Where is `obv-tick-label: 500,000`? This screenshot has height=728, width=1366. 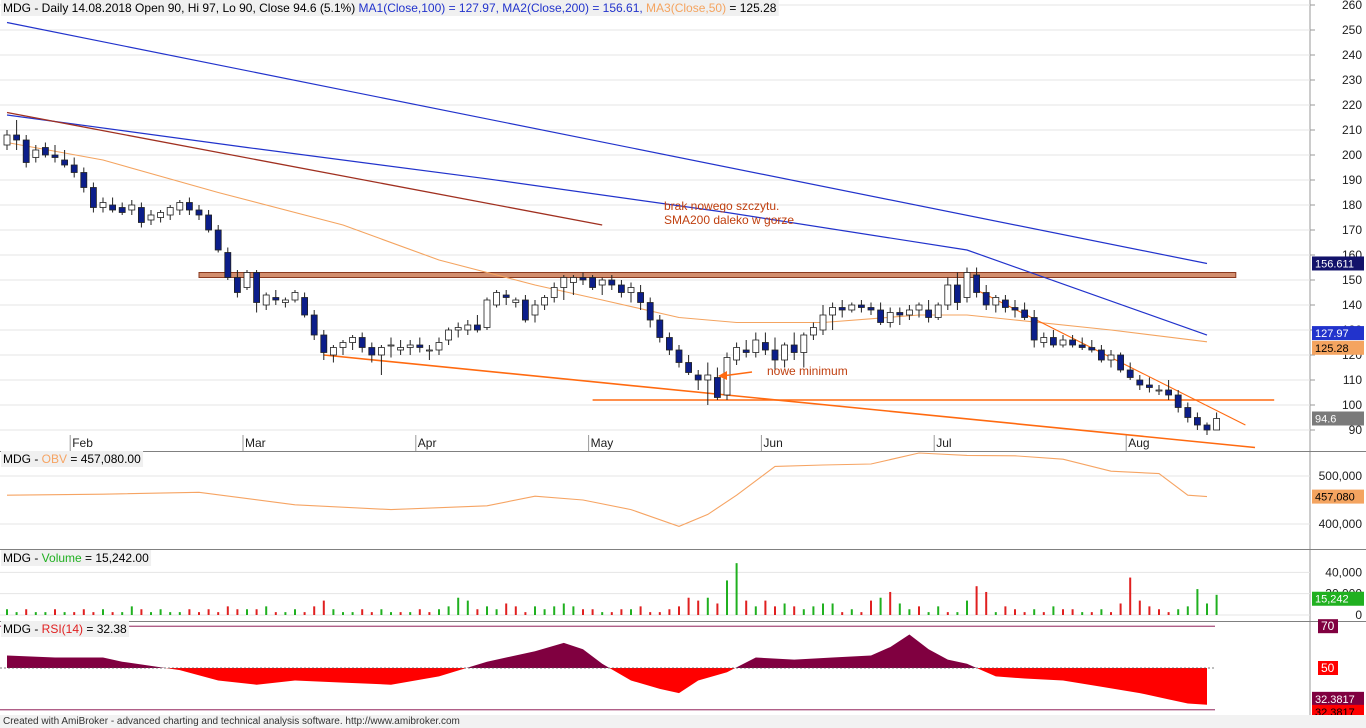
obv-tick-label: 500,000 is located at coordinates (1341, 476).